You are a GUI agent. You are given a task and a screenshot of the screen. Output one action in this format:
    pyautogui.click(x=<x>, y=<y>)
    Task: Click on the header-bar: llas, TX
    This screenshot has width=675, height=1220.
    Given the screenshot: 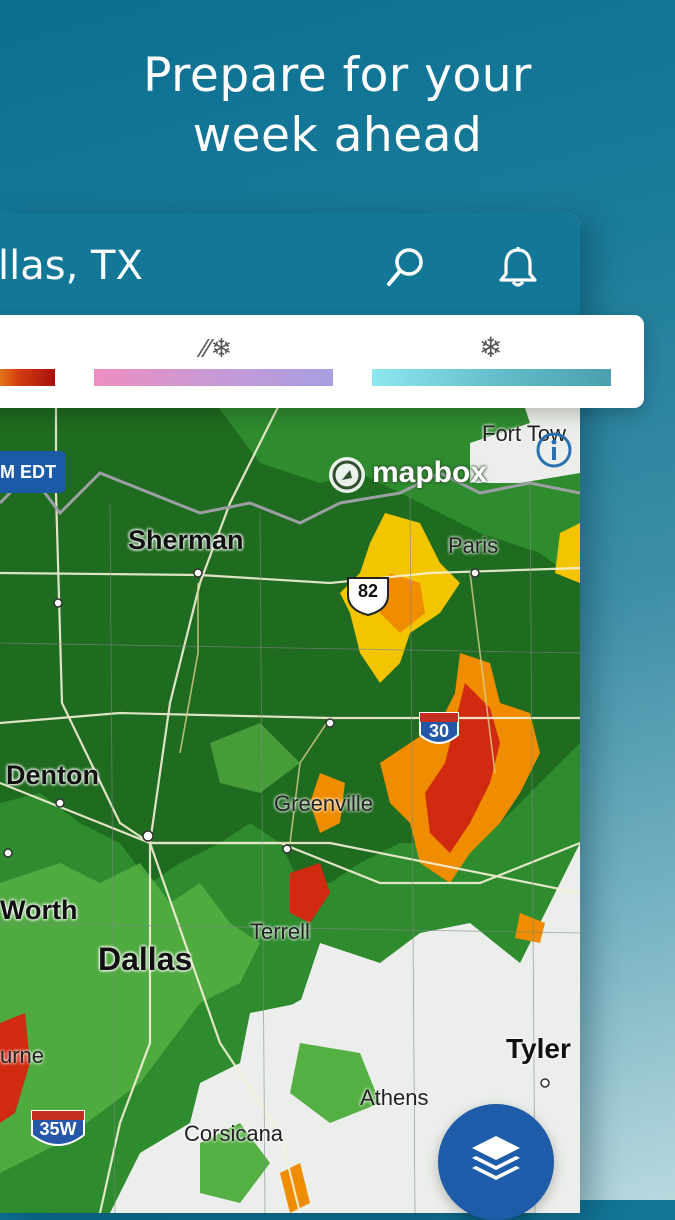 What is the action you would take?
    pyautogui.click(x=290, y=268)
    